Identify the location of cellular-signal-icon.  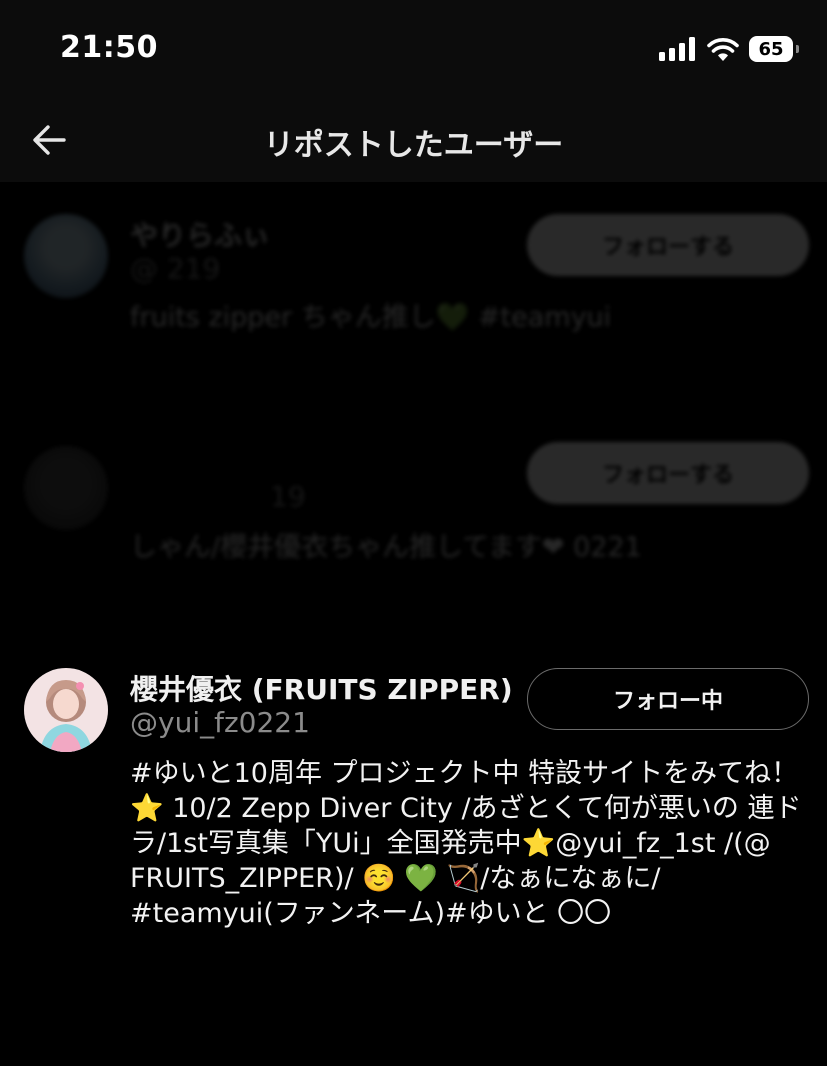
(677, 49).